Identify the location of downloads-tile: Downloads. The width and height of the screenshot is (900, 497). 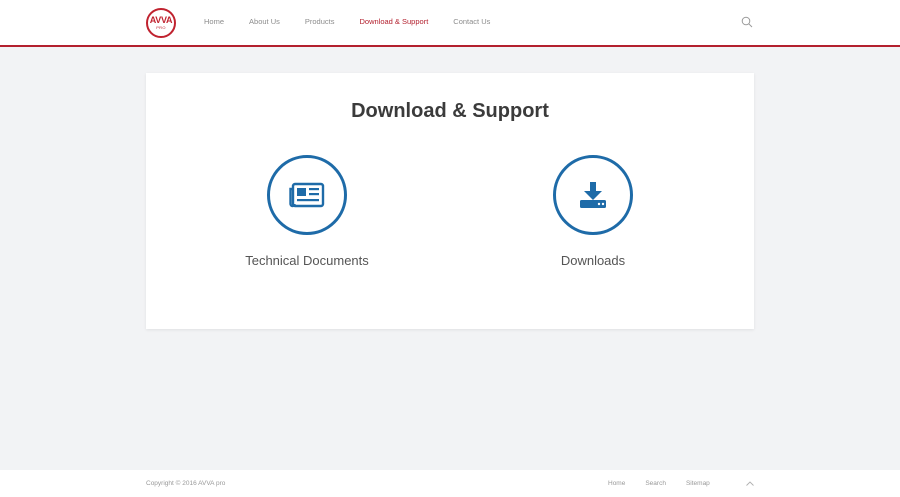
(593, 212).